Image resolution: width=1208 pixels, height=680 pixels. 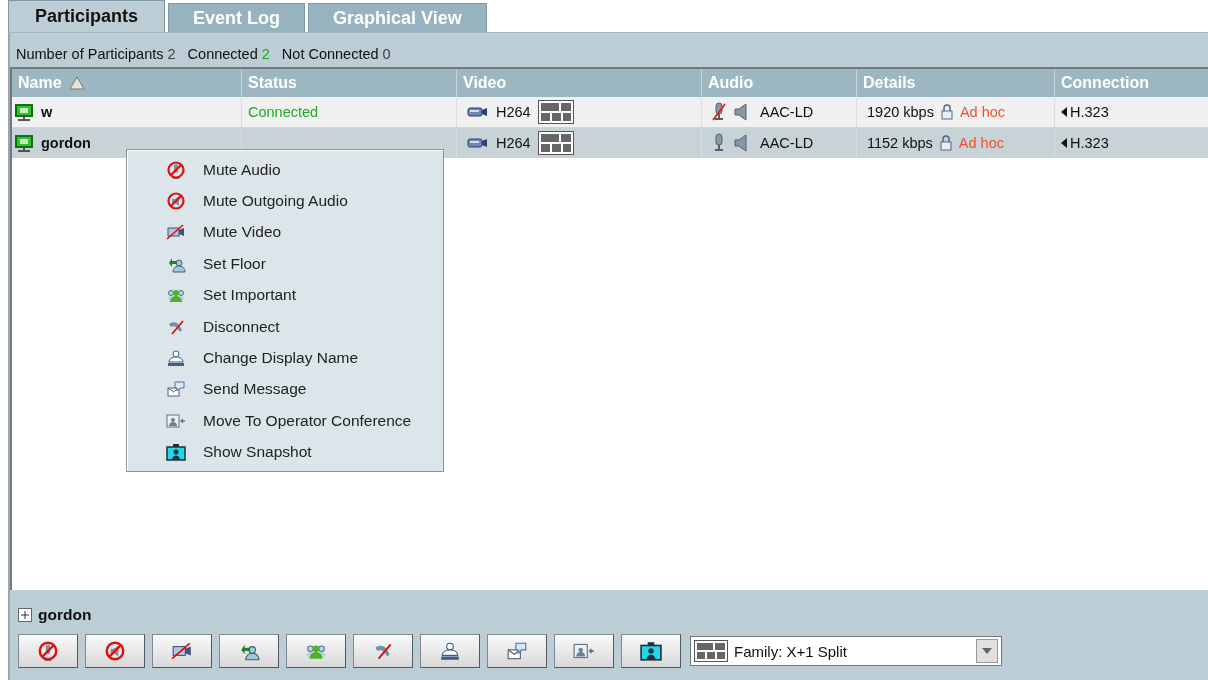 What do you see at coordinates (96, 55) in the screenshot?
I see `summary-text: Number of Participants 2` at bounding box center [96, 55].